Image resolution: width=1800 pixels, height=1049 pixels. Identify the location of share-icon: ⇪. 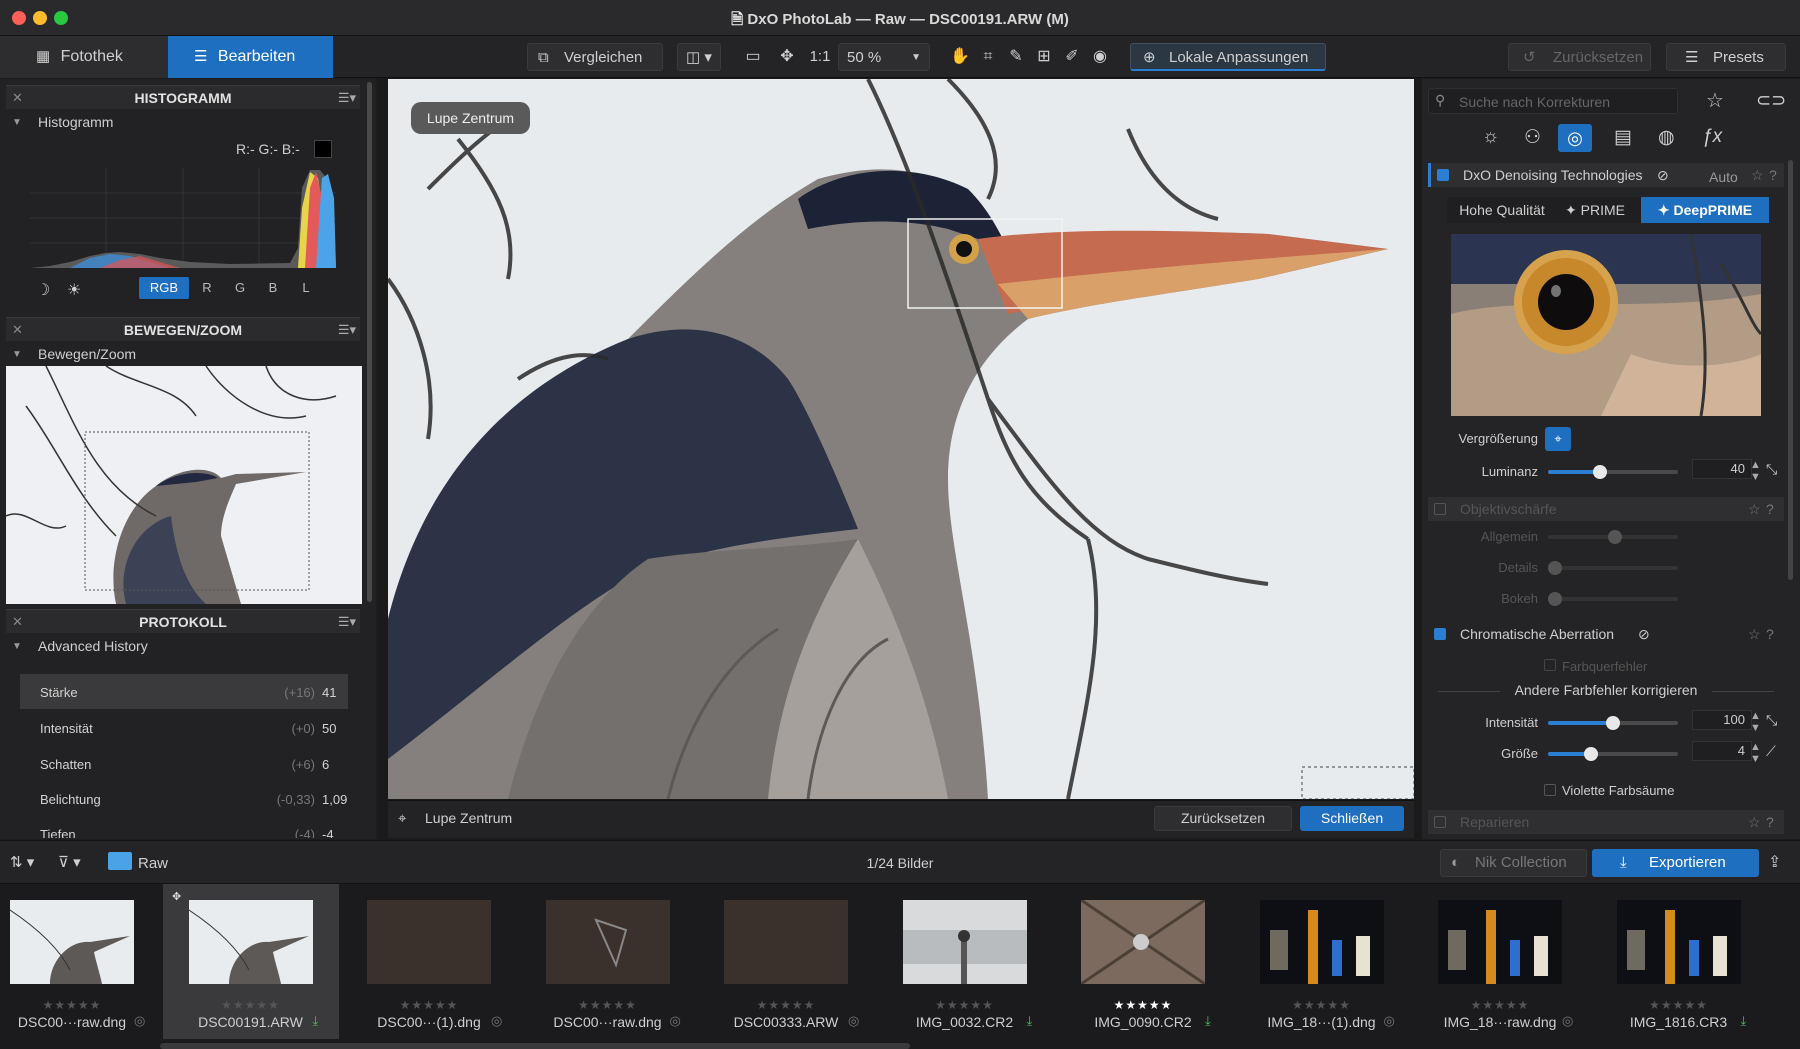
(1774, 862).